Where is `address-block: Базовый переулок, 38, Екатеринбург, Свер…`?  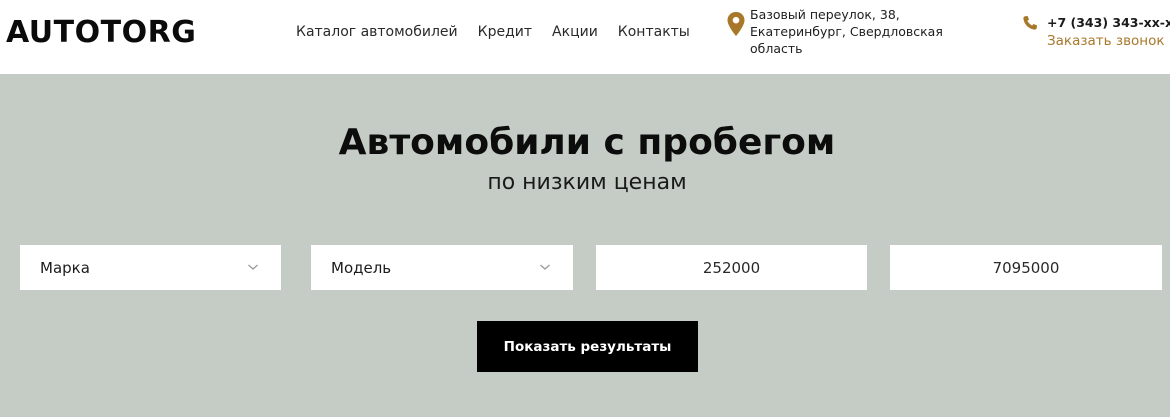
address-block: Базовый переулок, 38, Екатеринбург, Свер… is located at coordinates (843, 31).